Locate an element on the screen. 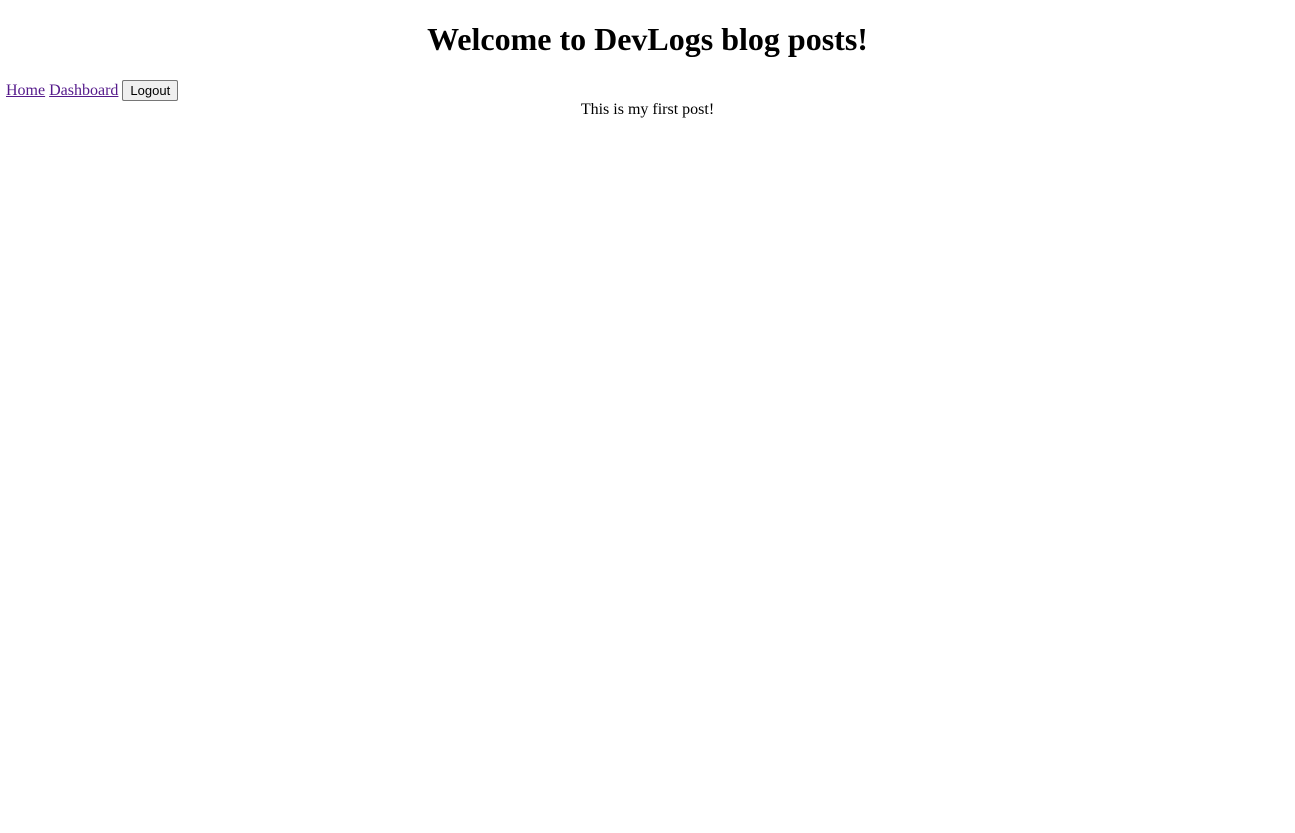 The height and width of the screenshot is (833, 1295). dashboard-link: Dashboard is located at coordinates (83, 91).